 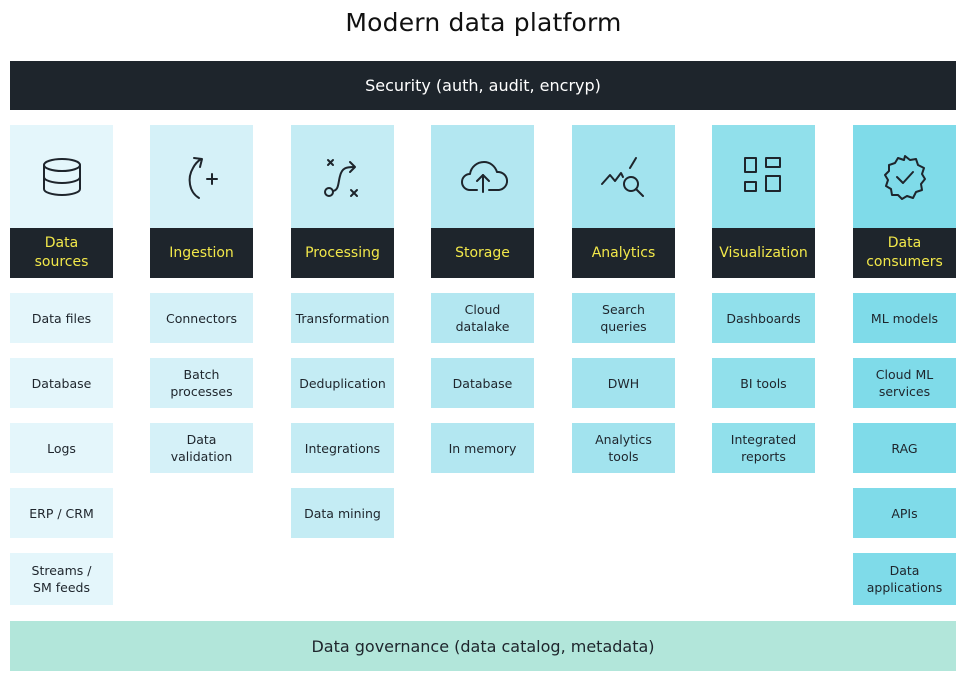 I want to click on column-items: Connectors Batch processes Data validation, so click(x=201, y=383).